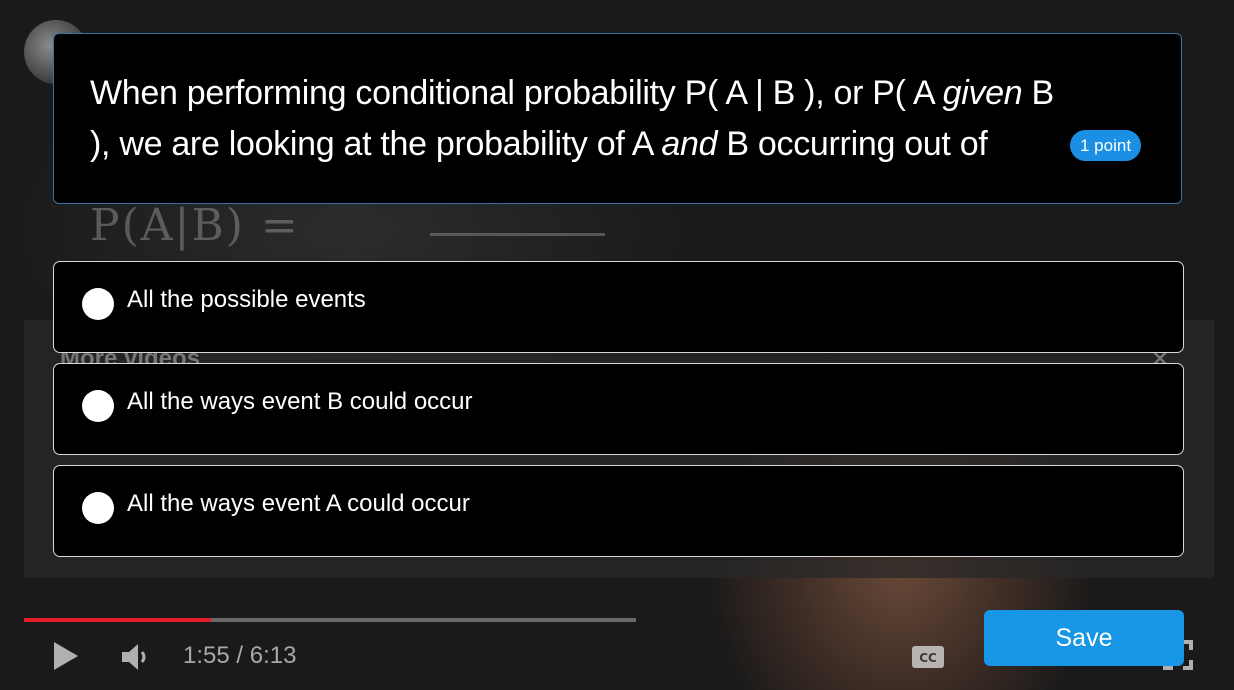 This screenshot has width=1234, height=690. I want to click on chalkboard-fraction-line, so click(517, 234).